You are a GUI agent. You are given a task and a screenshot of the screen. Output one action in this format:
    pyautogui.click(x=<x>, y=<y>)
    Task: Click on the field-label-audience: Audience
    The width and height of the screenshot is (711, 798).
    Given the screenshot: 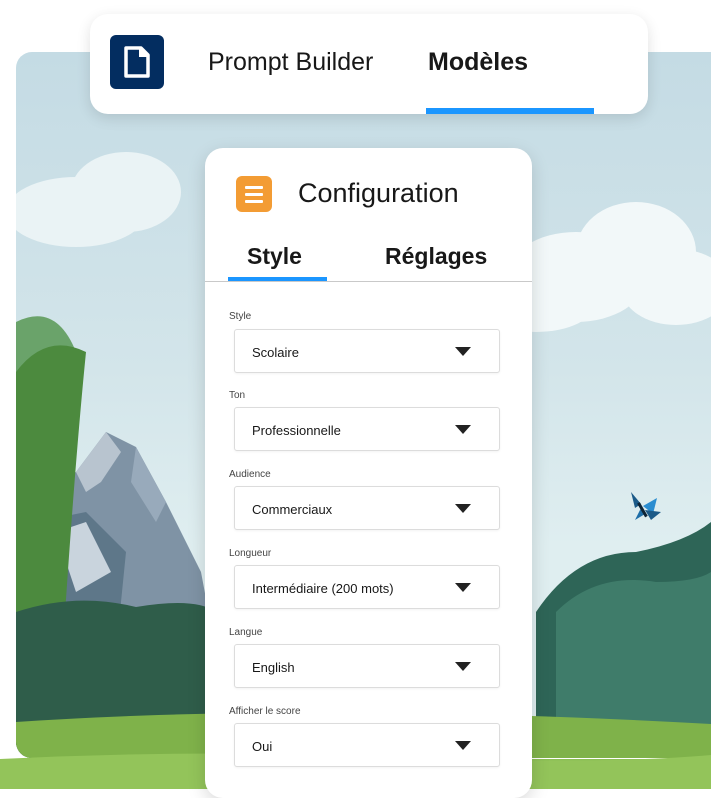 What is the action you would take?
    pyautogui.click(x=250, y=474)
    